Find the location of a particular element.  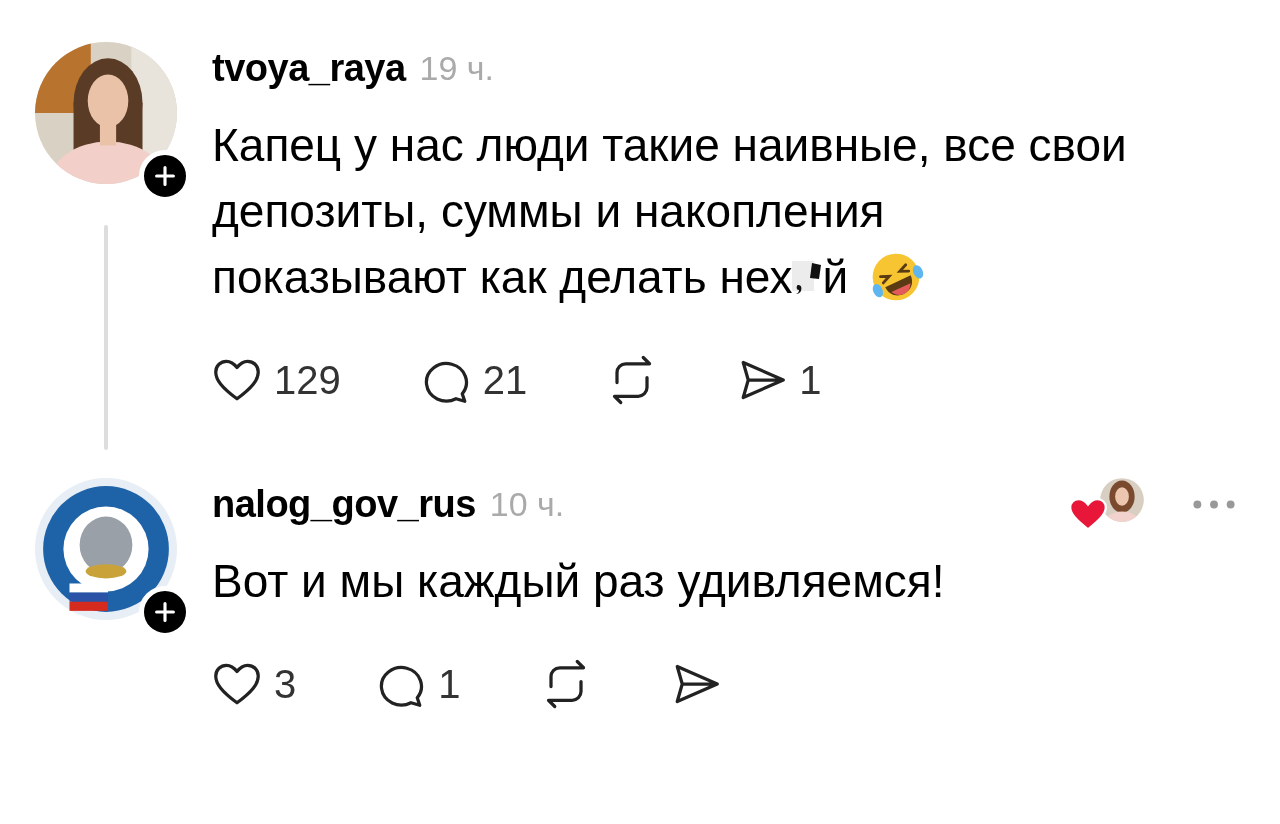

reply-button: 21 is located at coordinates (474, 380).